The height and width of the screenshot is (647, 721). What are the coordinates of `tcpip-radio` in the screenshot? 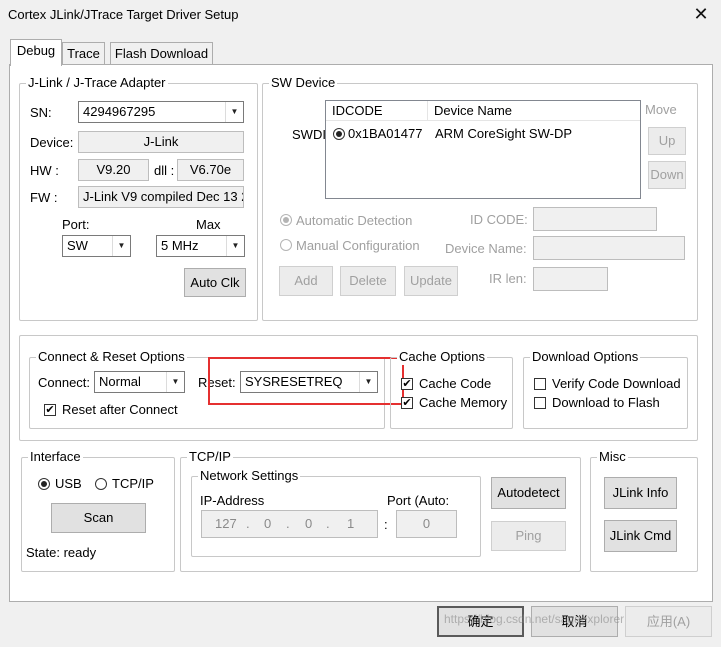 It's located at (101, 484).